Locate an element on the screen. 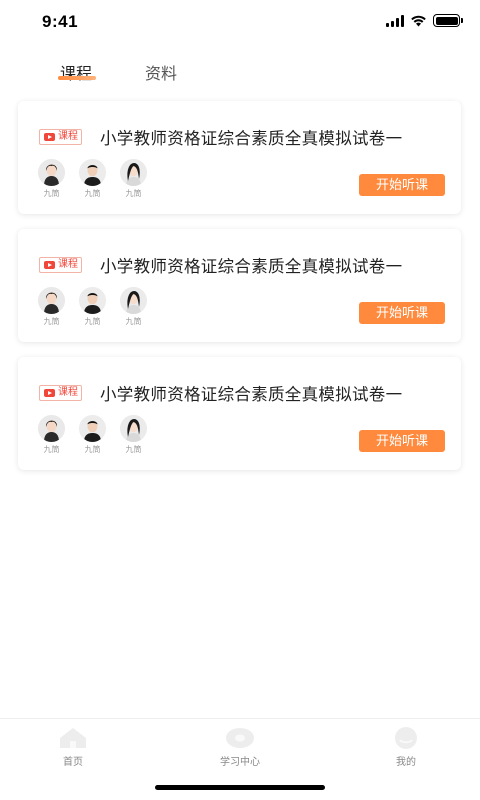  nav-item-mine: 我的 is located at coordinates (406, 747).